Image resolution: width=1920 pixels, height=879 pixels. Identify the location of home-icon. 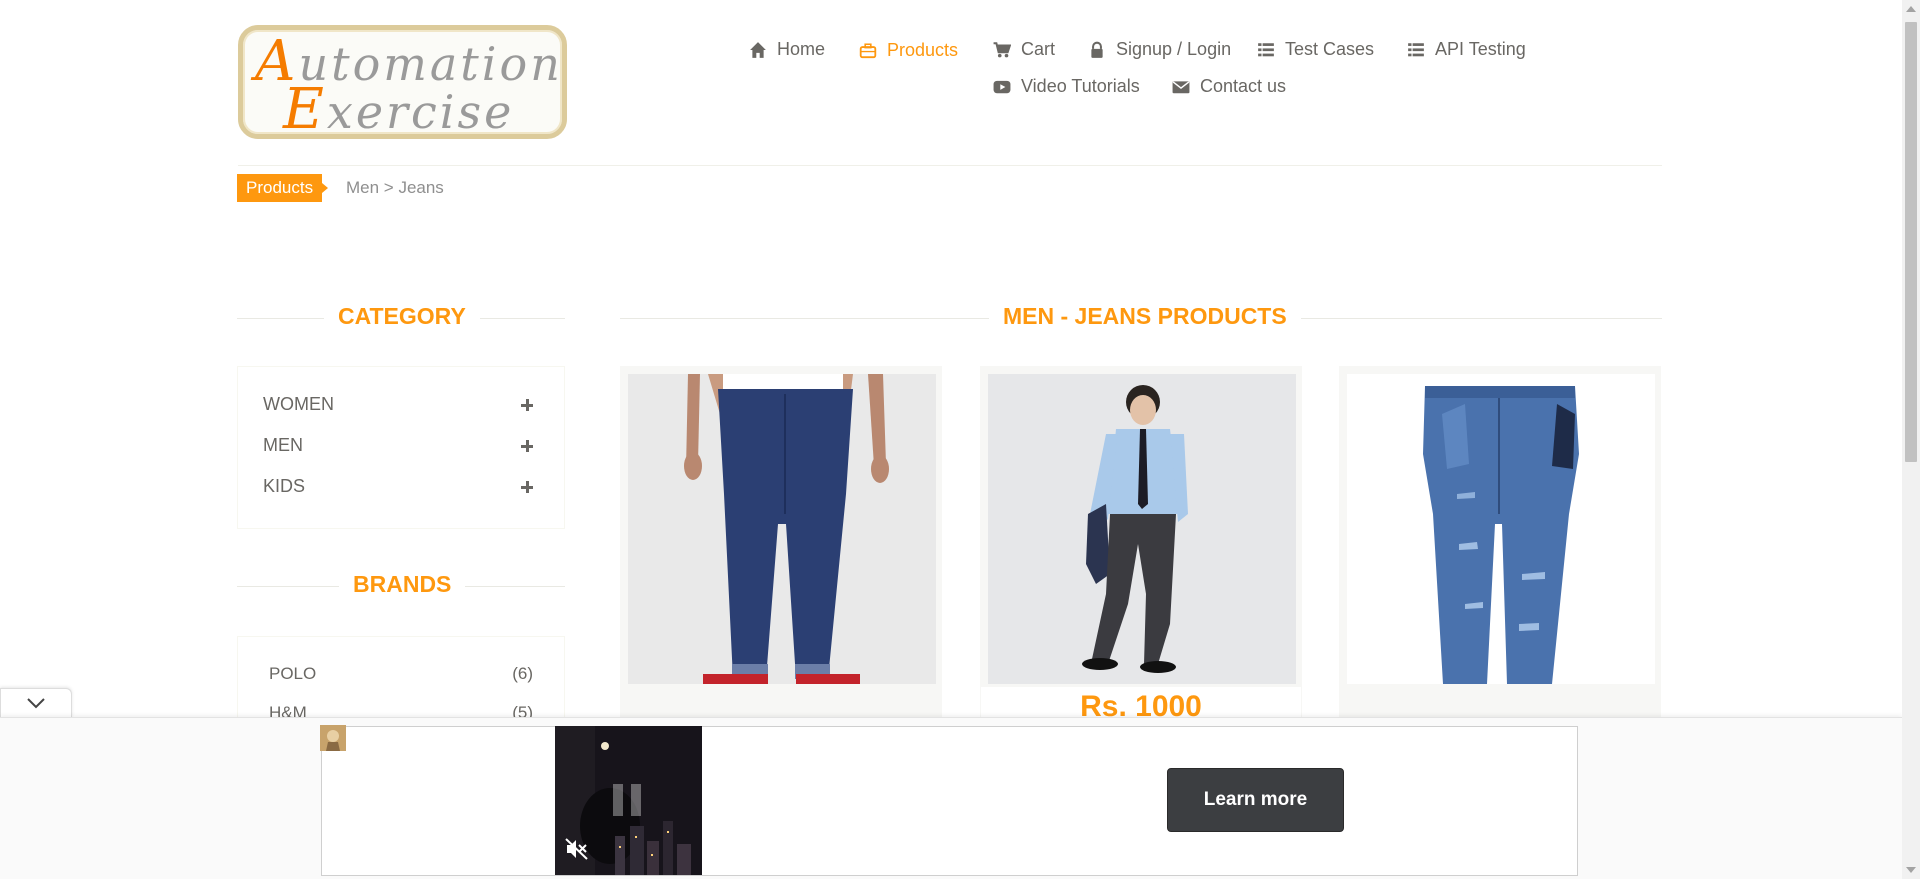
(758, 49).